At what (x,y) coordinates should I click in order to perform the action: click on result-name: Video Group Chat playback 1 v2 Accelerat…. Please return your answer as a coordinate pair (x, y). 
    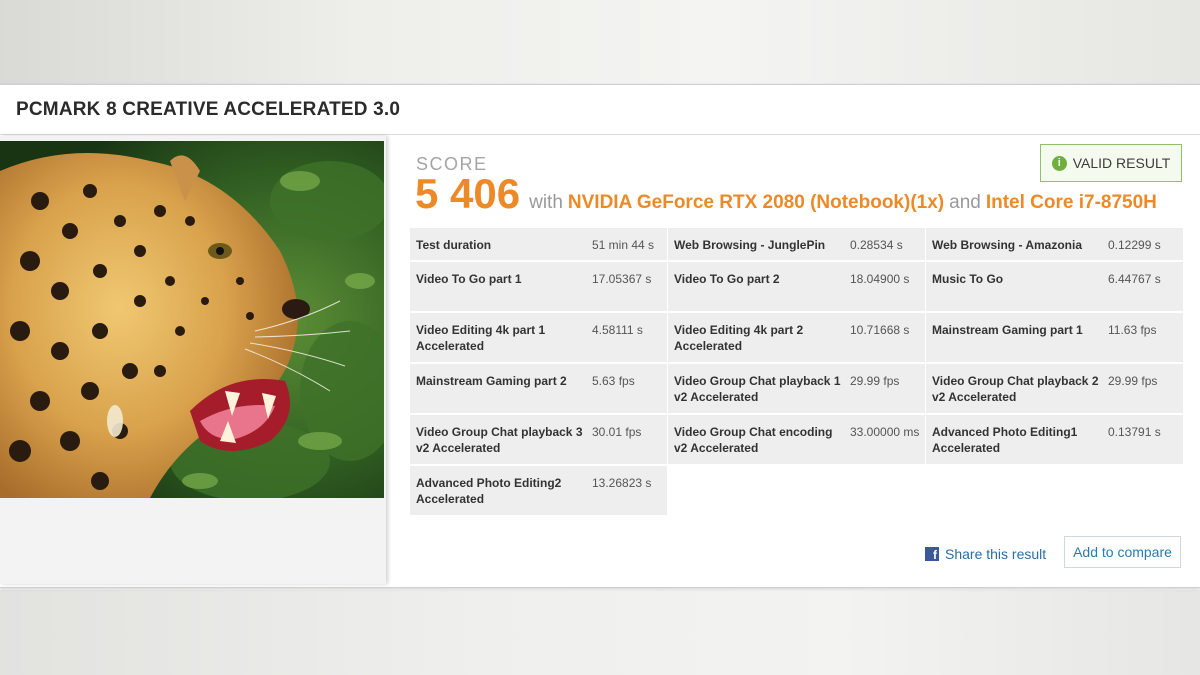
    Looking at the image, I should click on (757, 389).